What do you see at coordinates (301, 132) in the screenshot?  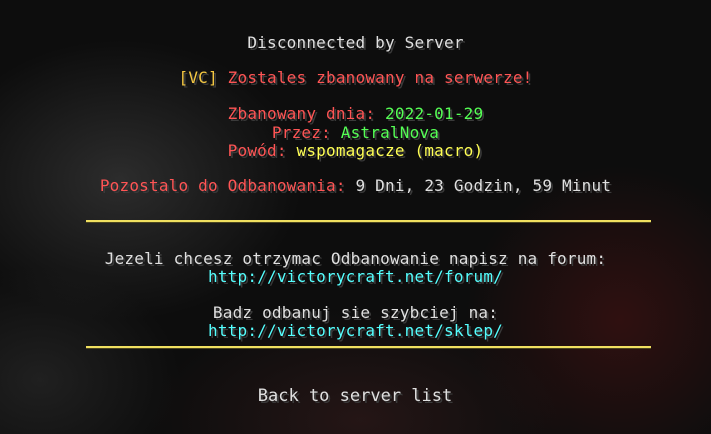 I see `ban-by-label: Przez:` at bounding box center [301, 132].